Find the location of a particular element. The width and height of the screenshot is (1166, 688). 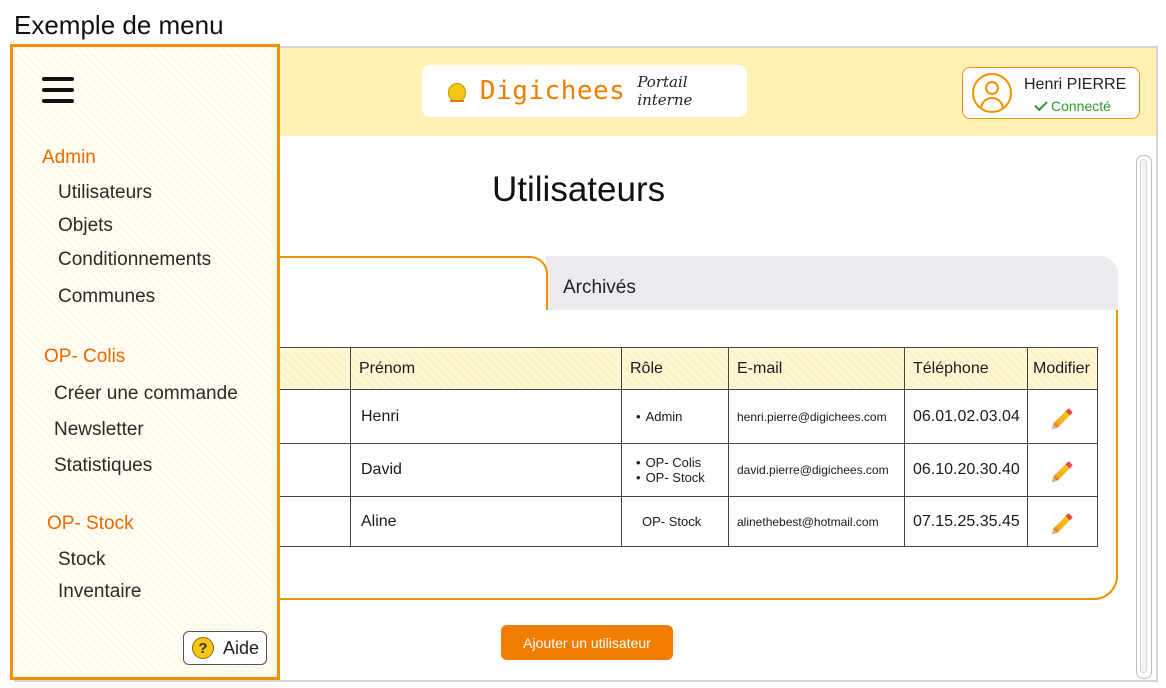

cell-role: OP- Stock is located at coordinates (675, 521).